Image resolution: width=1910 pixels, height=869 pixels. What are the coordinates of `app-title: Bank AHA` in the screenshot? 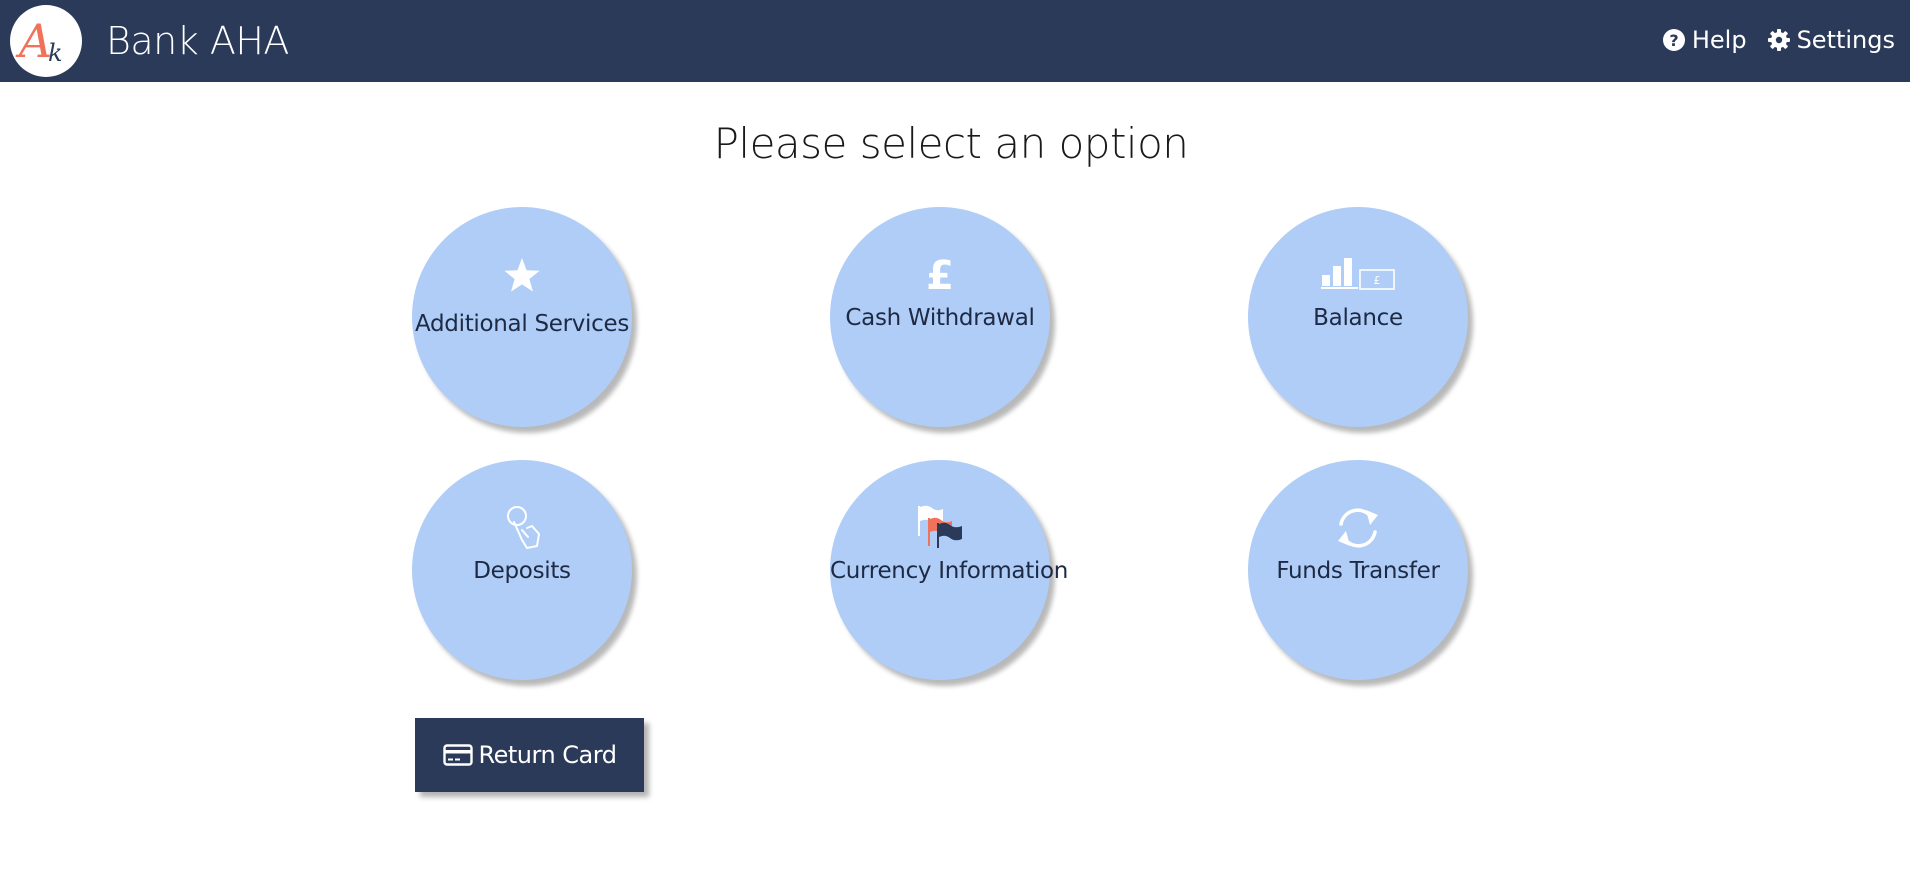 It's located at (197, 41).